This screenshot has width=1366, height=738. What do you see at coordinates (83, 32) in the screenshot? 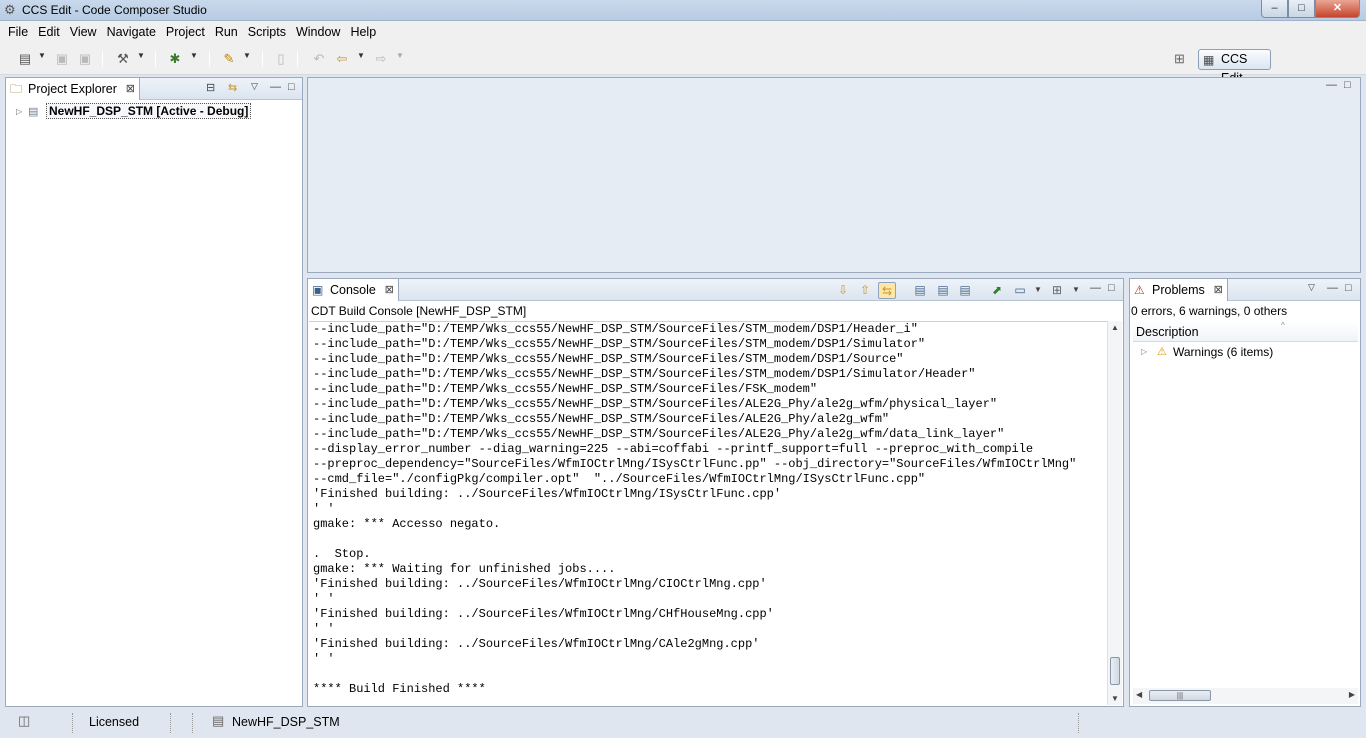
I see `menu-view: View` at bounding box center [83, 32].